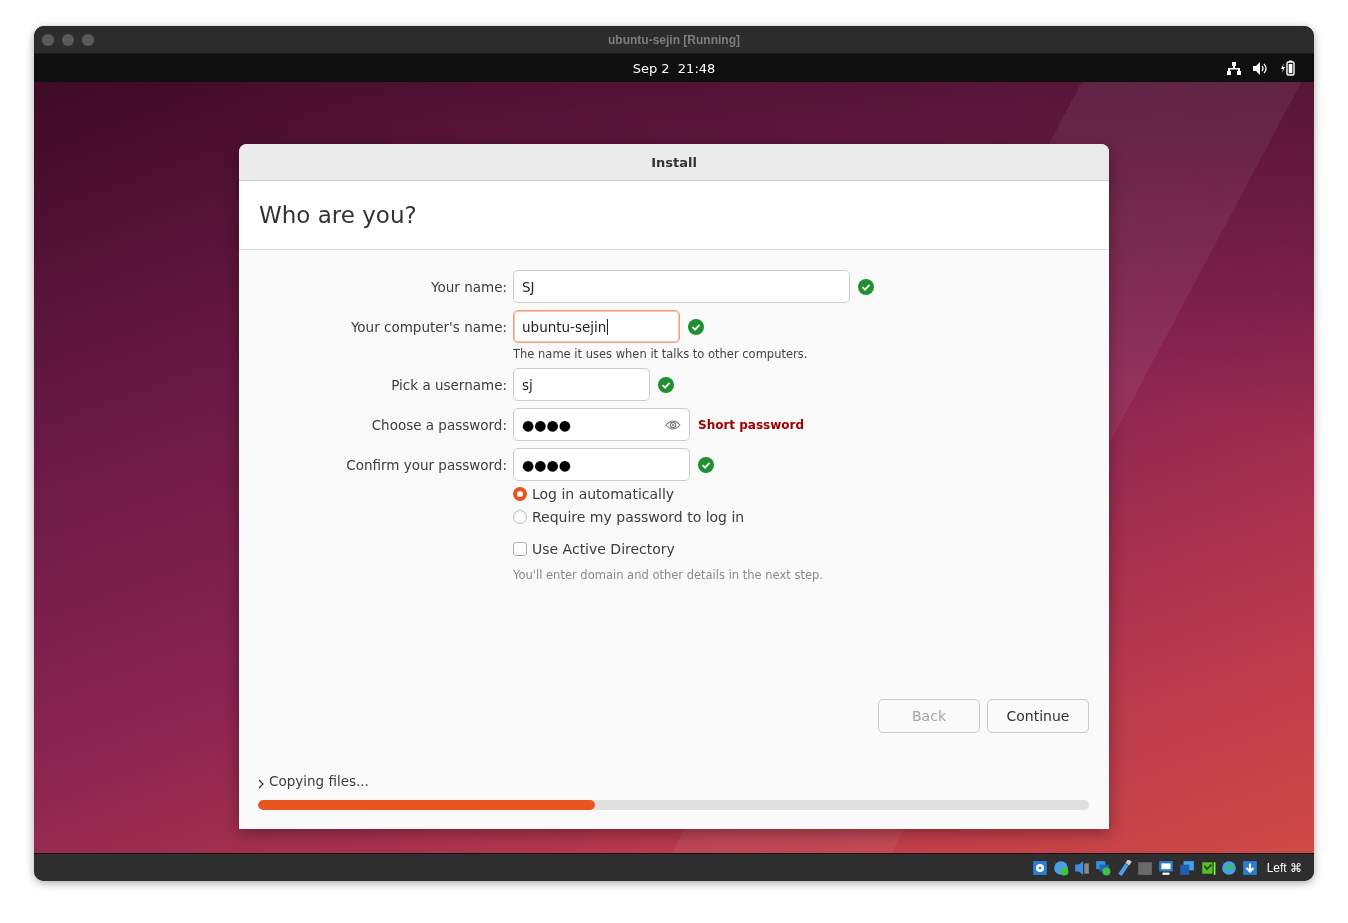 The image size is (1348, 923). What do you see at coordinates (469, 286) in the screenshot?
I see `field-label: Your name:` at bounding box center [469, 286].